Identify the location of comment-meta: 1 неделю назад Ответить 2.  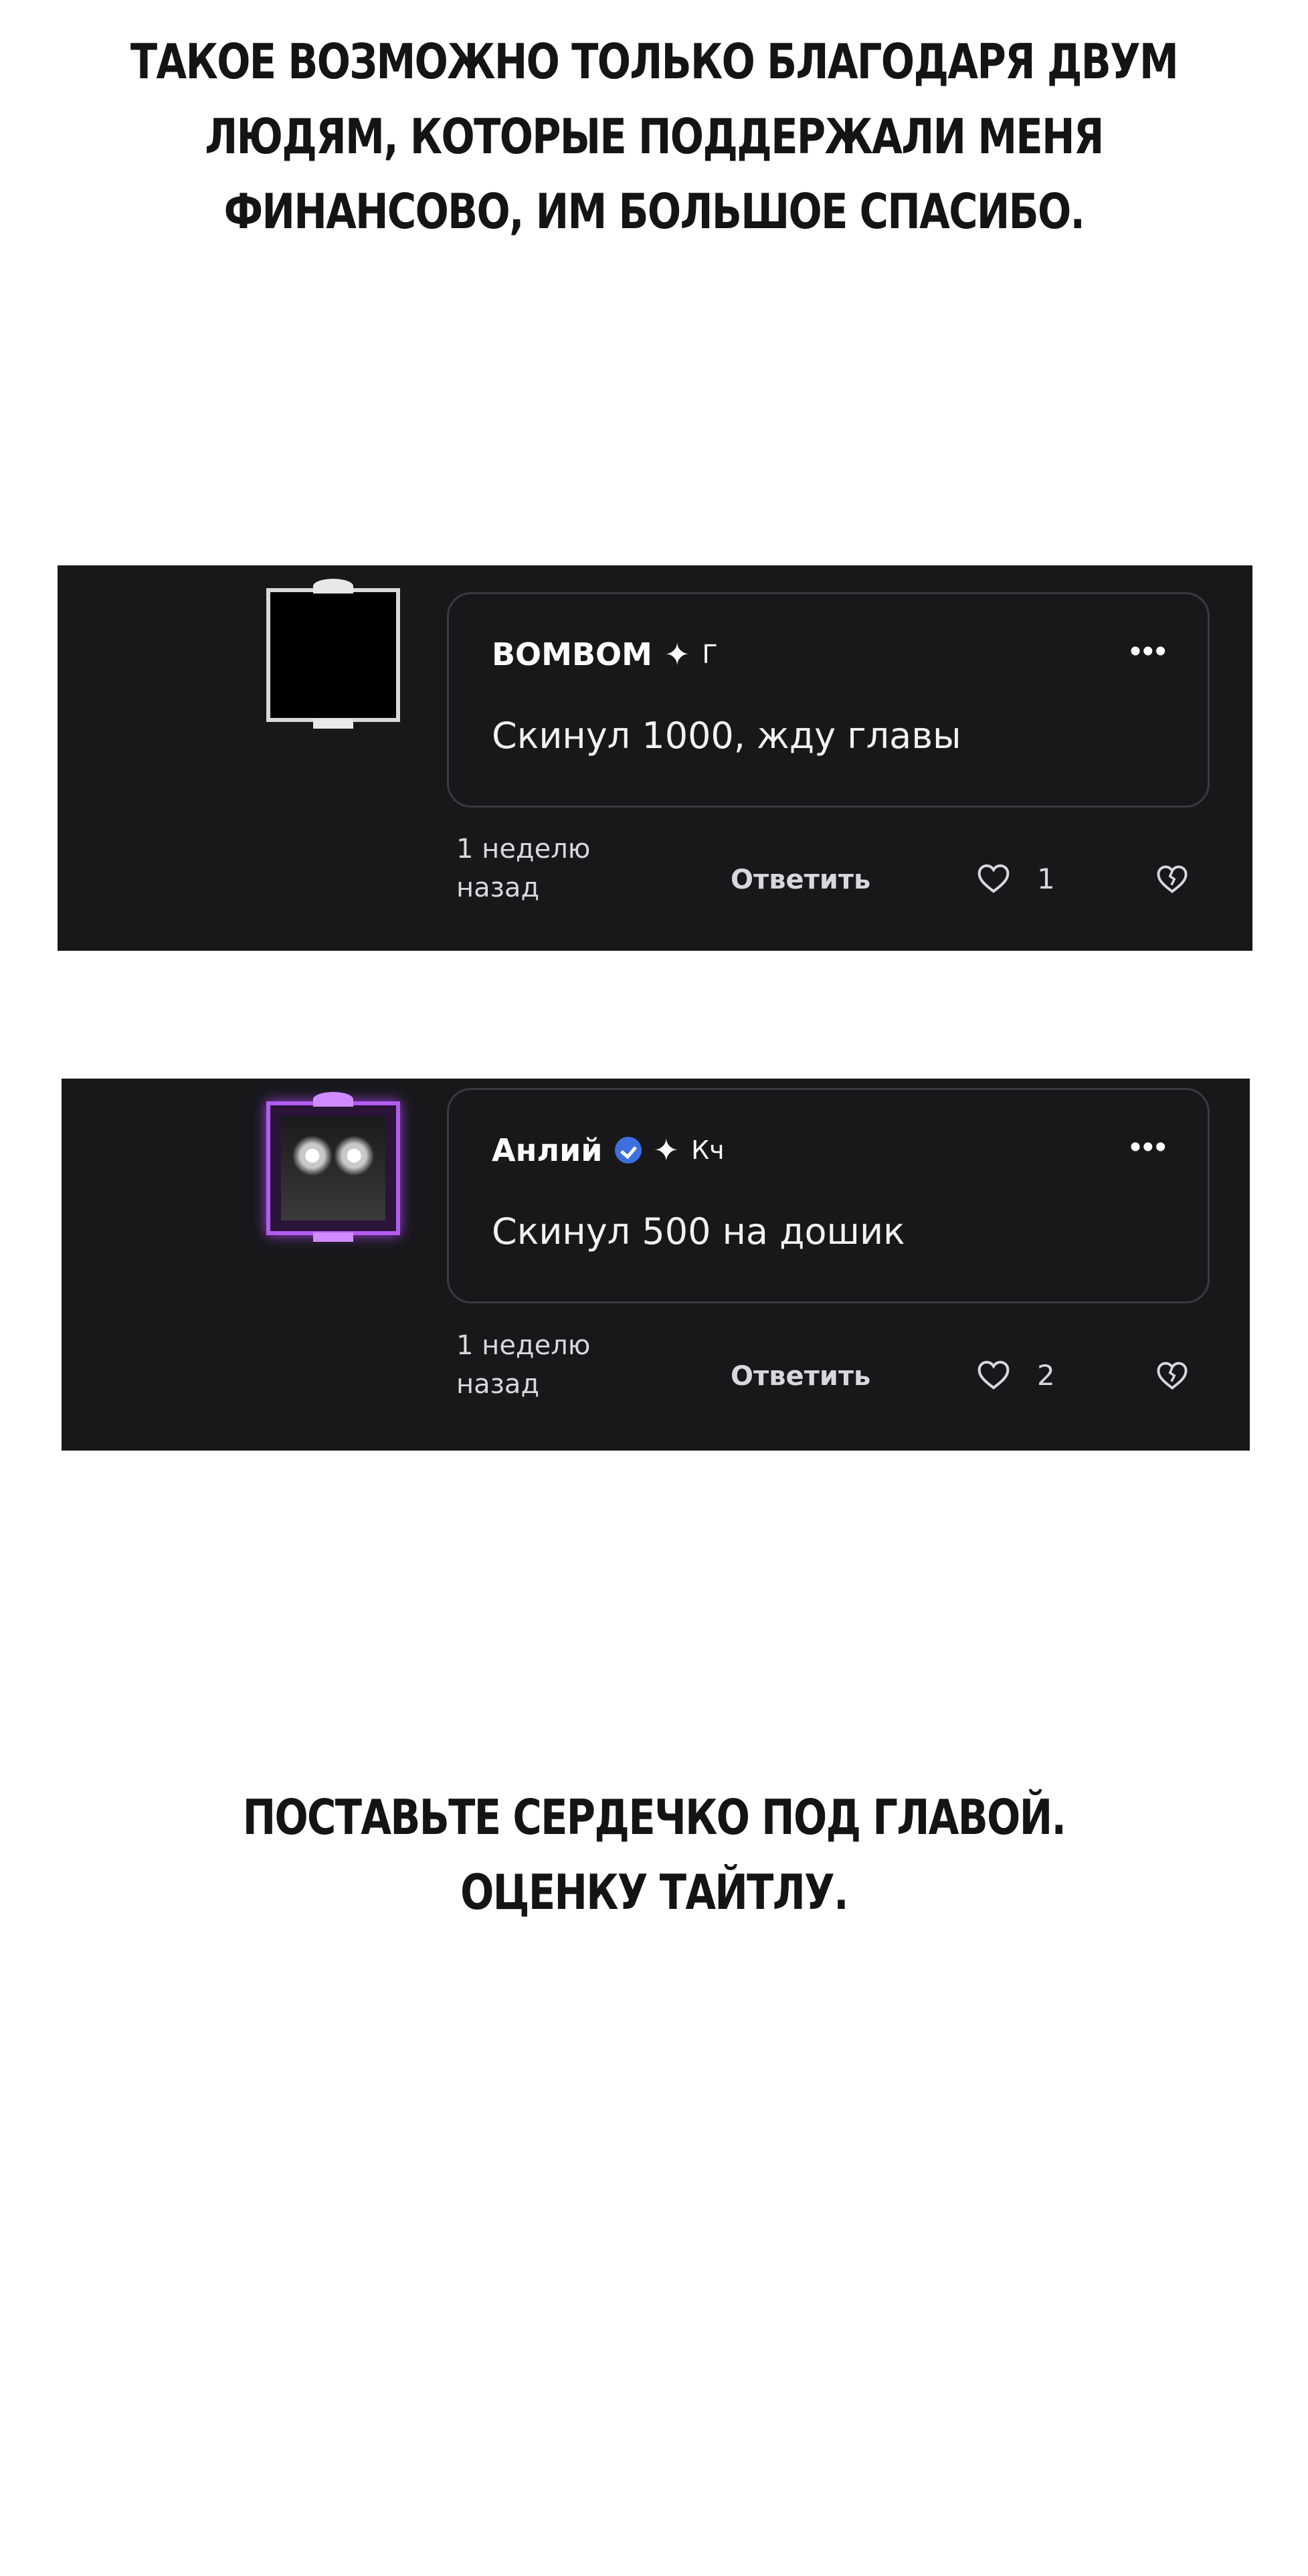
(828, 1369).